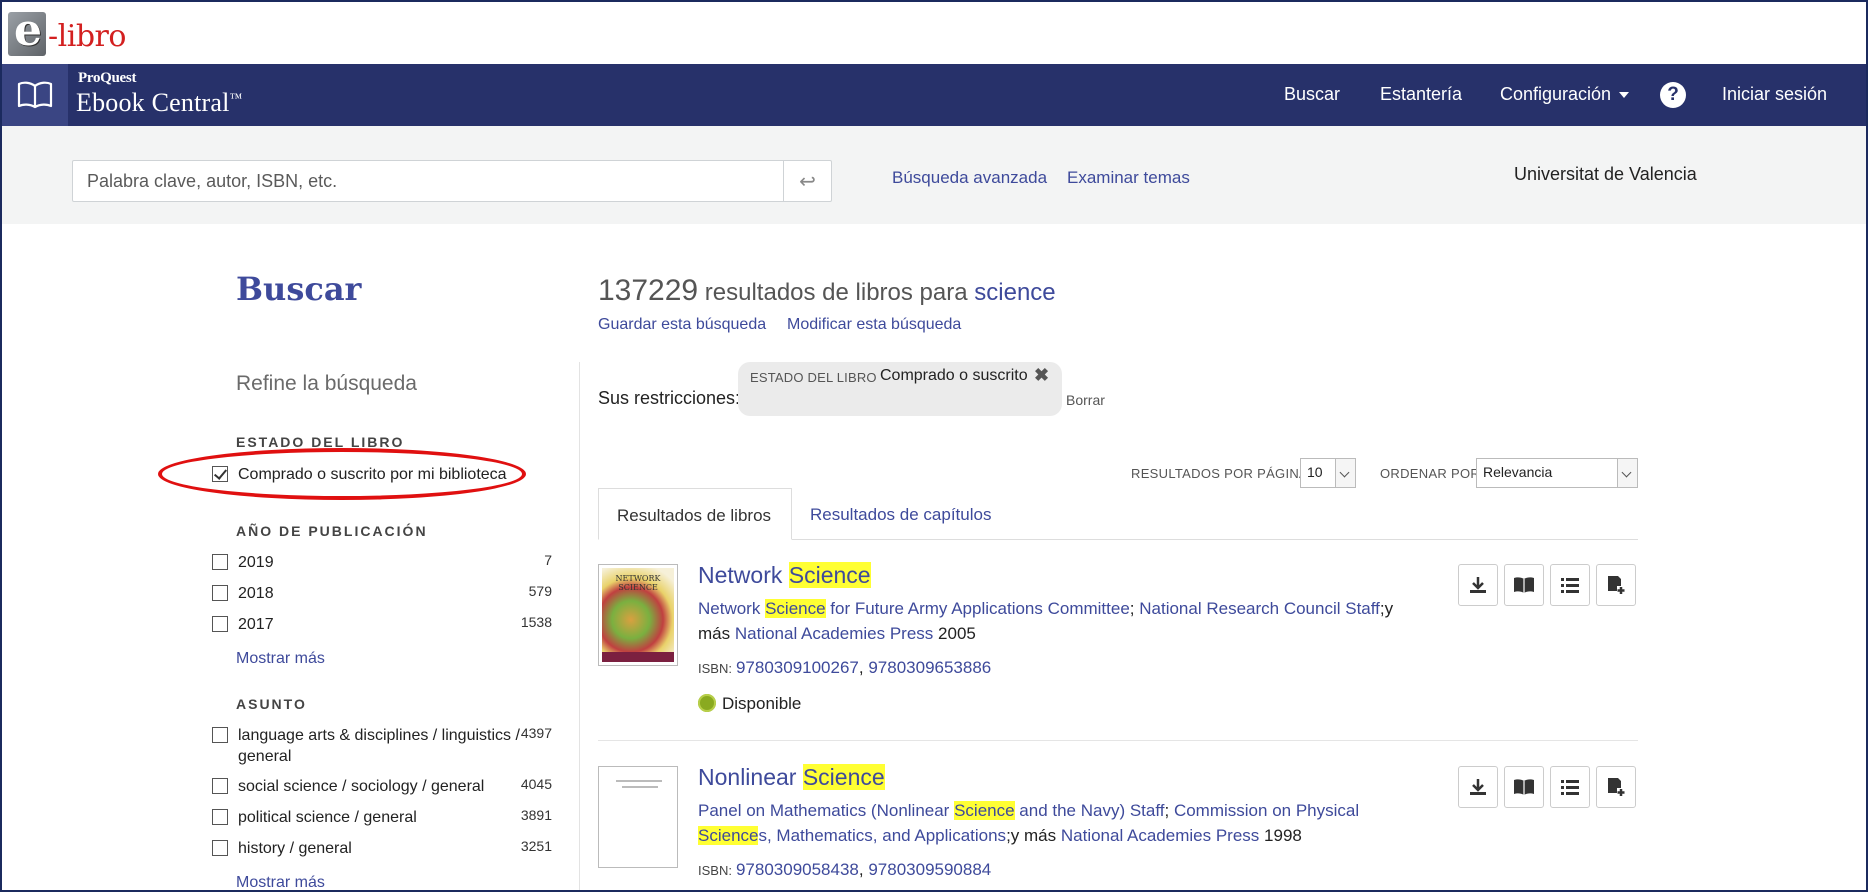  I want to click on read-online-icon, so click(1524, 787).